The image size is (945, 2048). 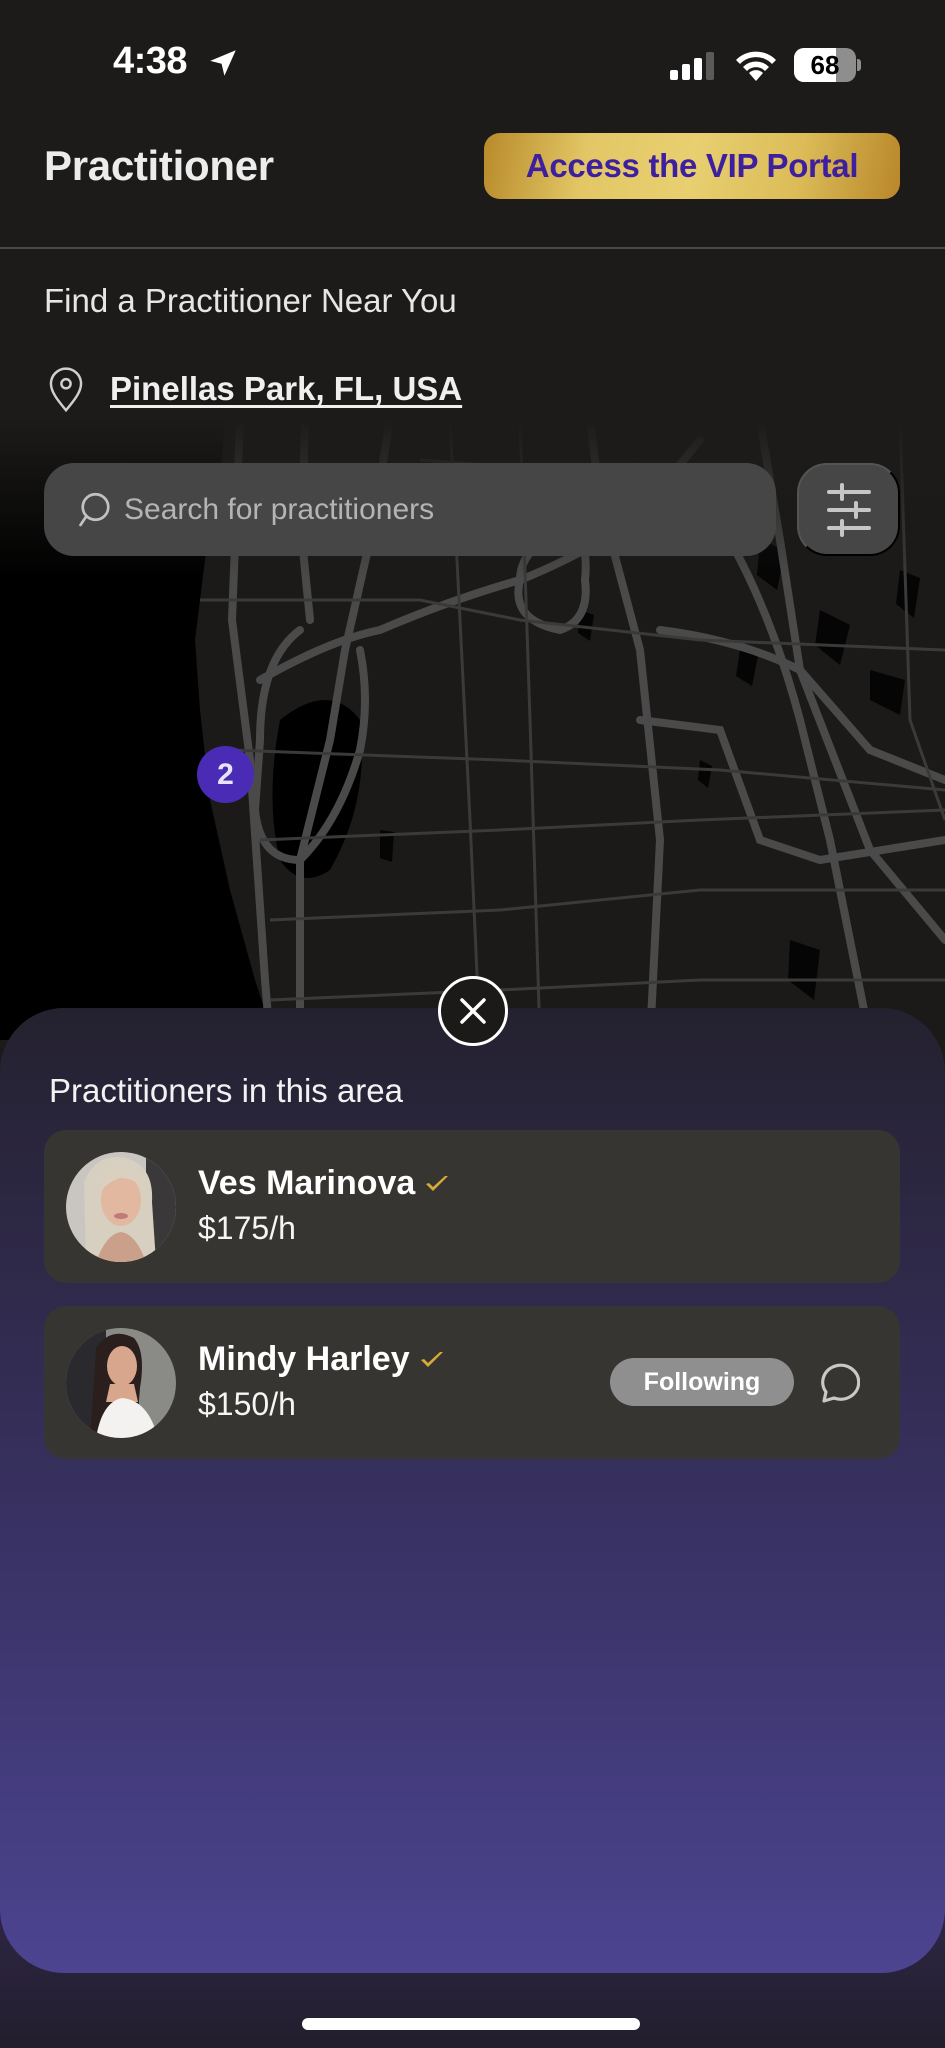 I want to click on location-selector: Pinellas Park, FL, USA, so click(x=253, y=389).